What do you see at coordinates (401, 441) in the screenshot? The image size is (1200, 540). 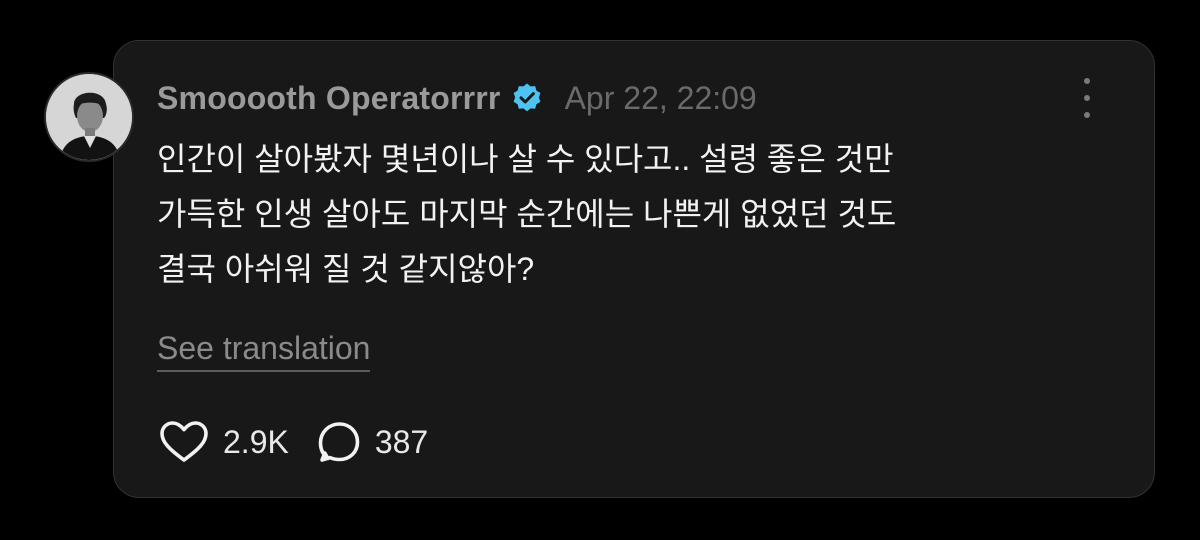 I see `reply-count: 387` at bounding box center [401, 441].